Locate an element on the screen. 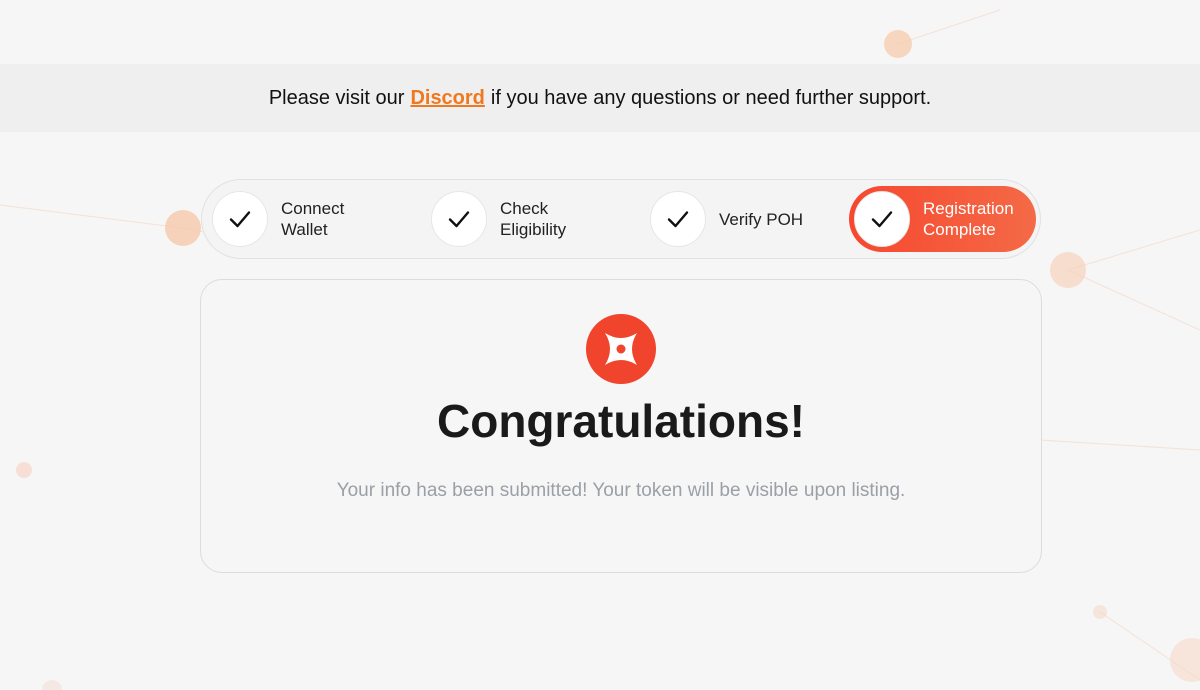 This screenshot has height=690, width=1200. step-verify-poh: Verify POH is located at coordinates (726, 219).